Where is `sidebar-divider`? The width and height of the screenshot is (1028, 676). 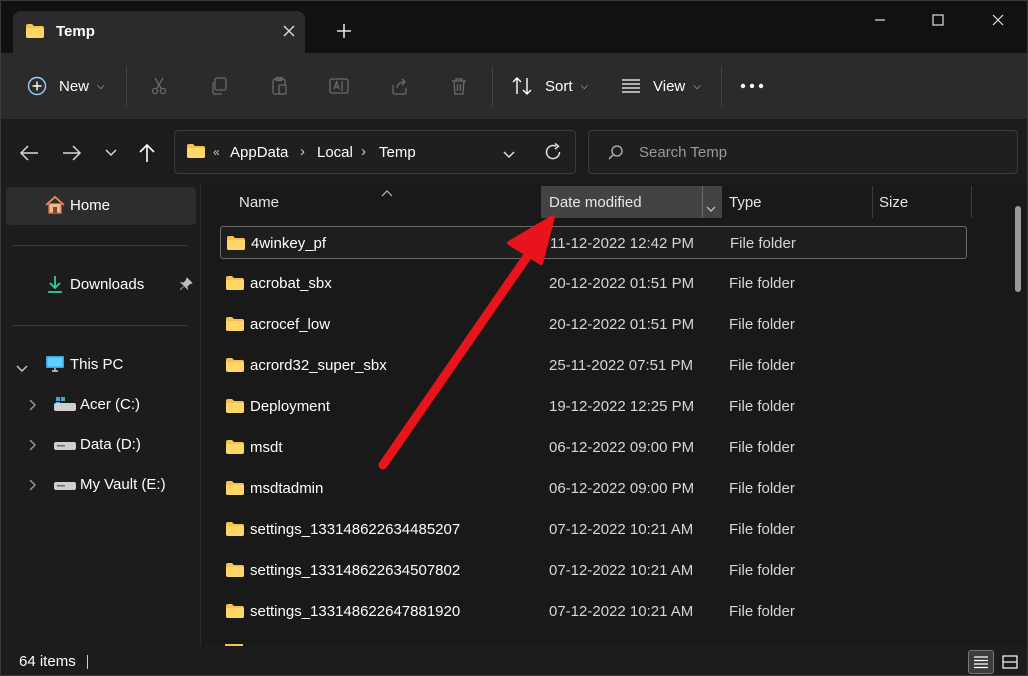 sidebar-divider is located at coordinates (100, 325).